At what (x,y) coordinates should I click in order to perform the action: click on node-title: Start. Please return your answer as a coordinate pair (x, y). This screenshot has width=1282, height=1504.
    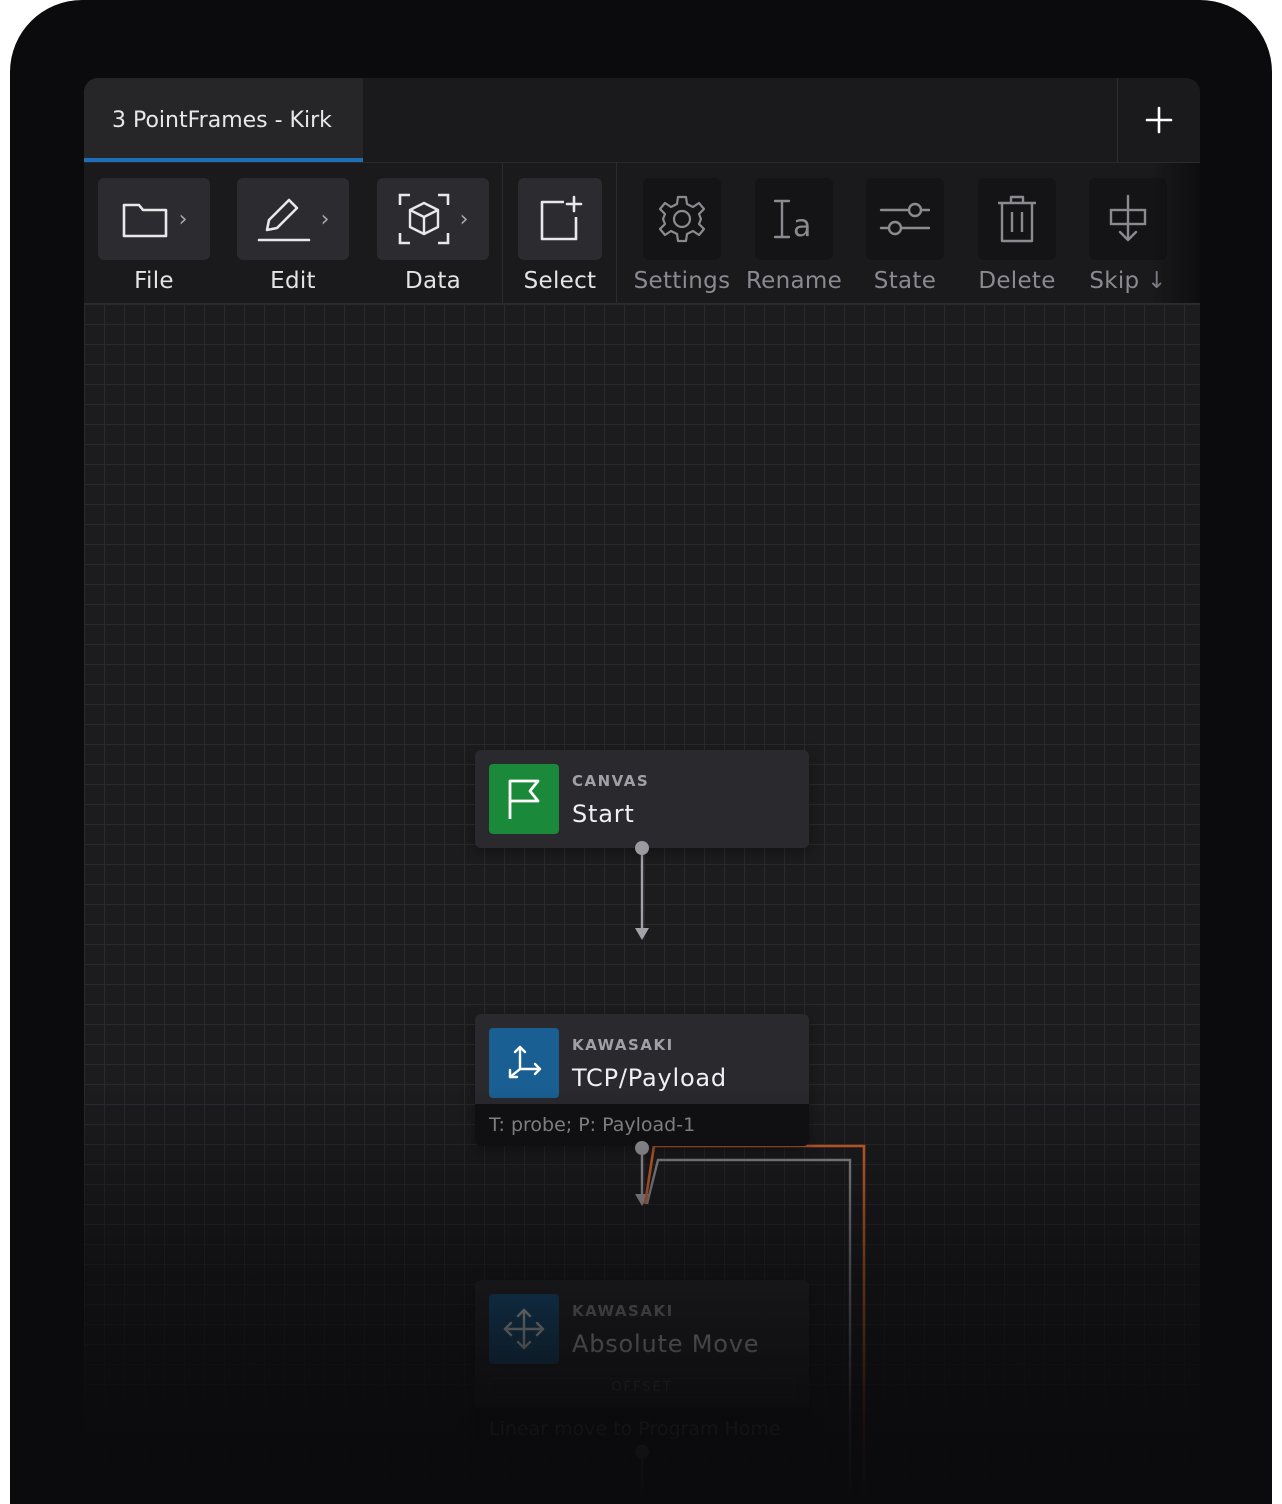
    Looking at the image, I should click on (603, 814).